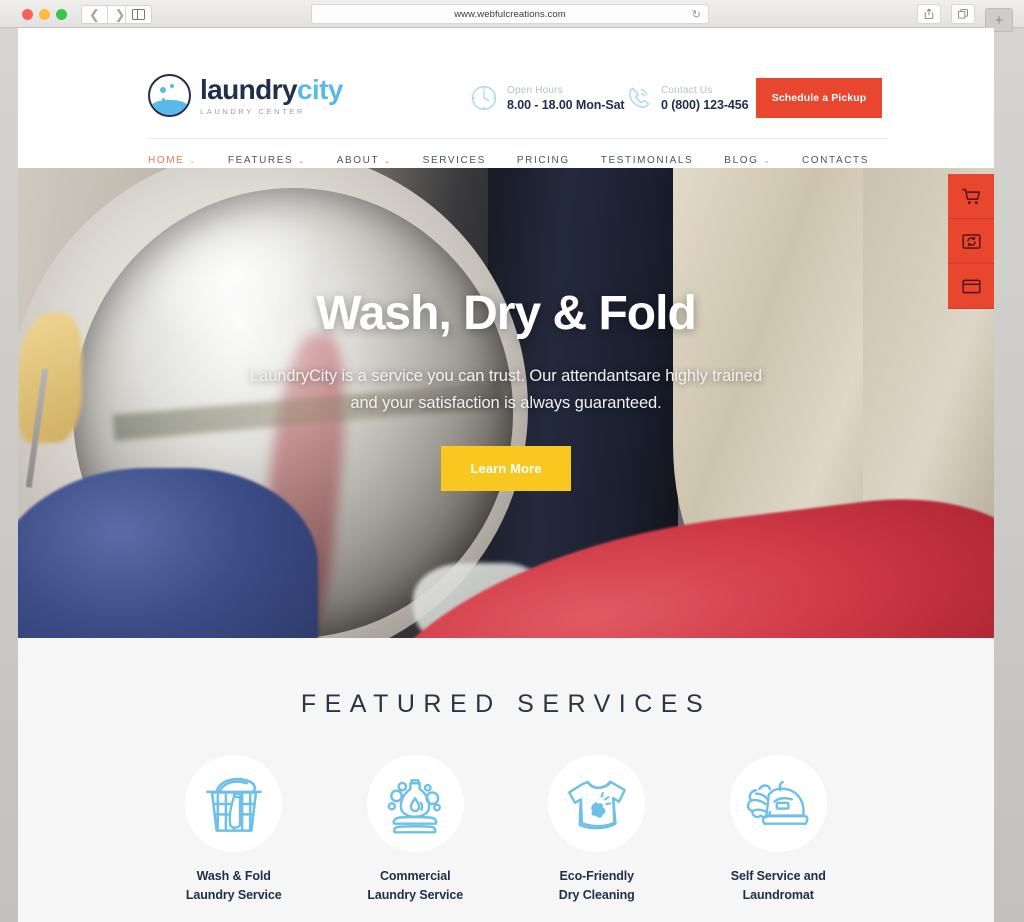  I want to click on show-tabs-icon, so click(963, 14).